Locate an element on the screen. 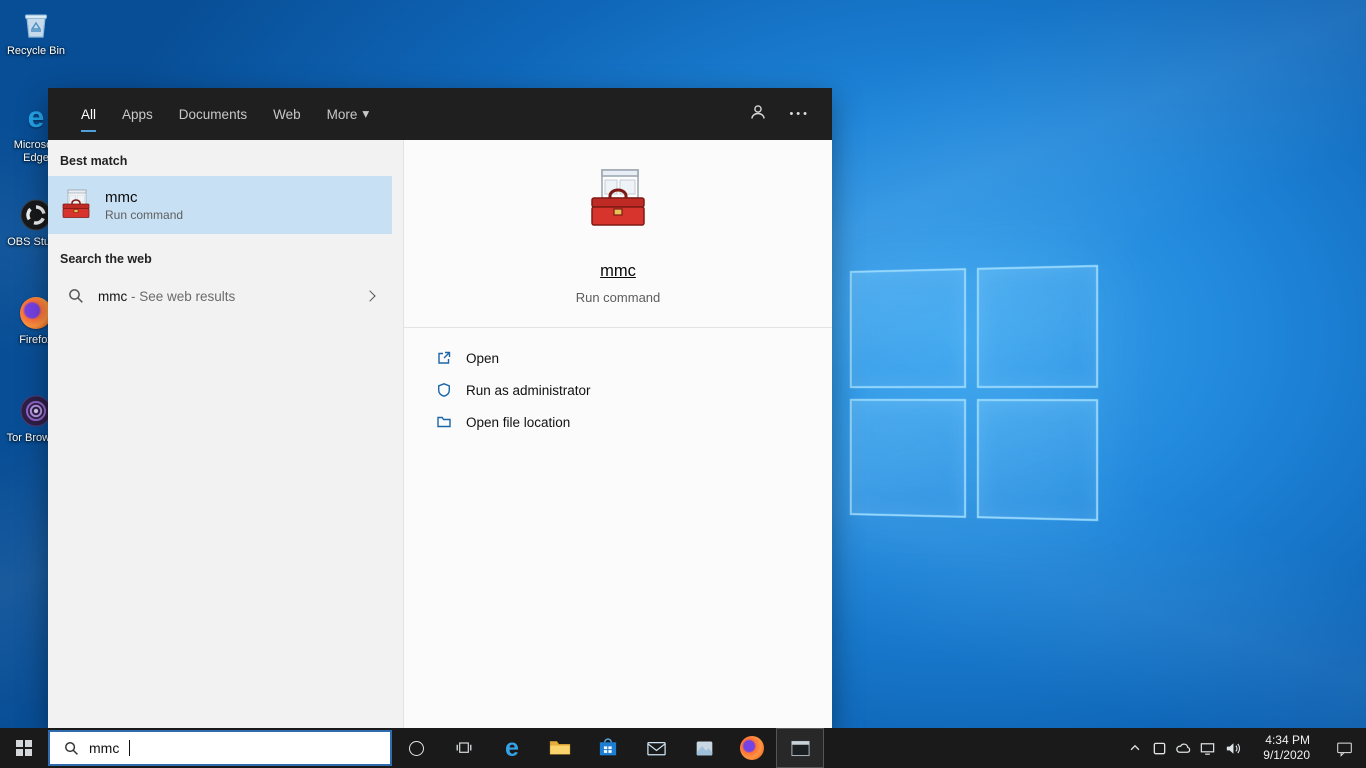 The image size is (1366, 768). task-view-button is located at coordinates (464, 748).